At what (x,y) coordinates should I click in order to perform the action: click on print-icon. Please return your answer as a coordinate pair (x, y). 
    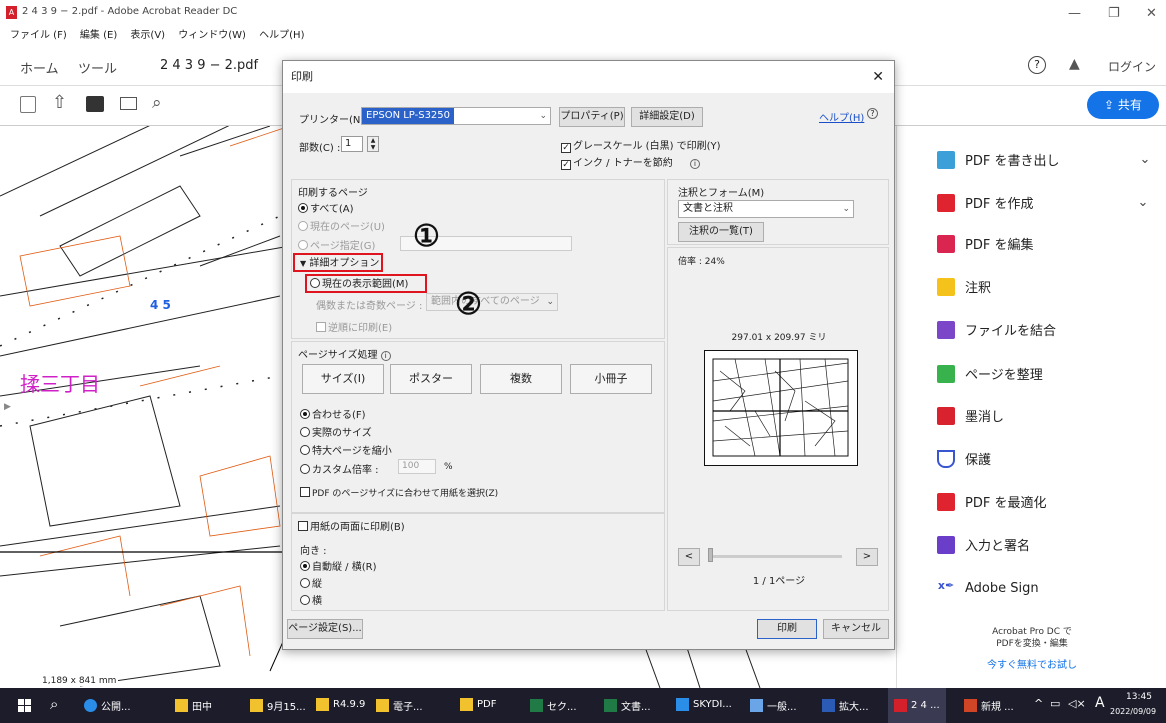
    Looking at the image, I should click on (95, 104).